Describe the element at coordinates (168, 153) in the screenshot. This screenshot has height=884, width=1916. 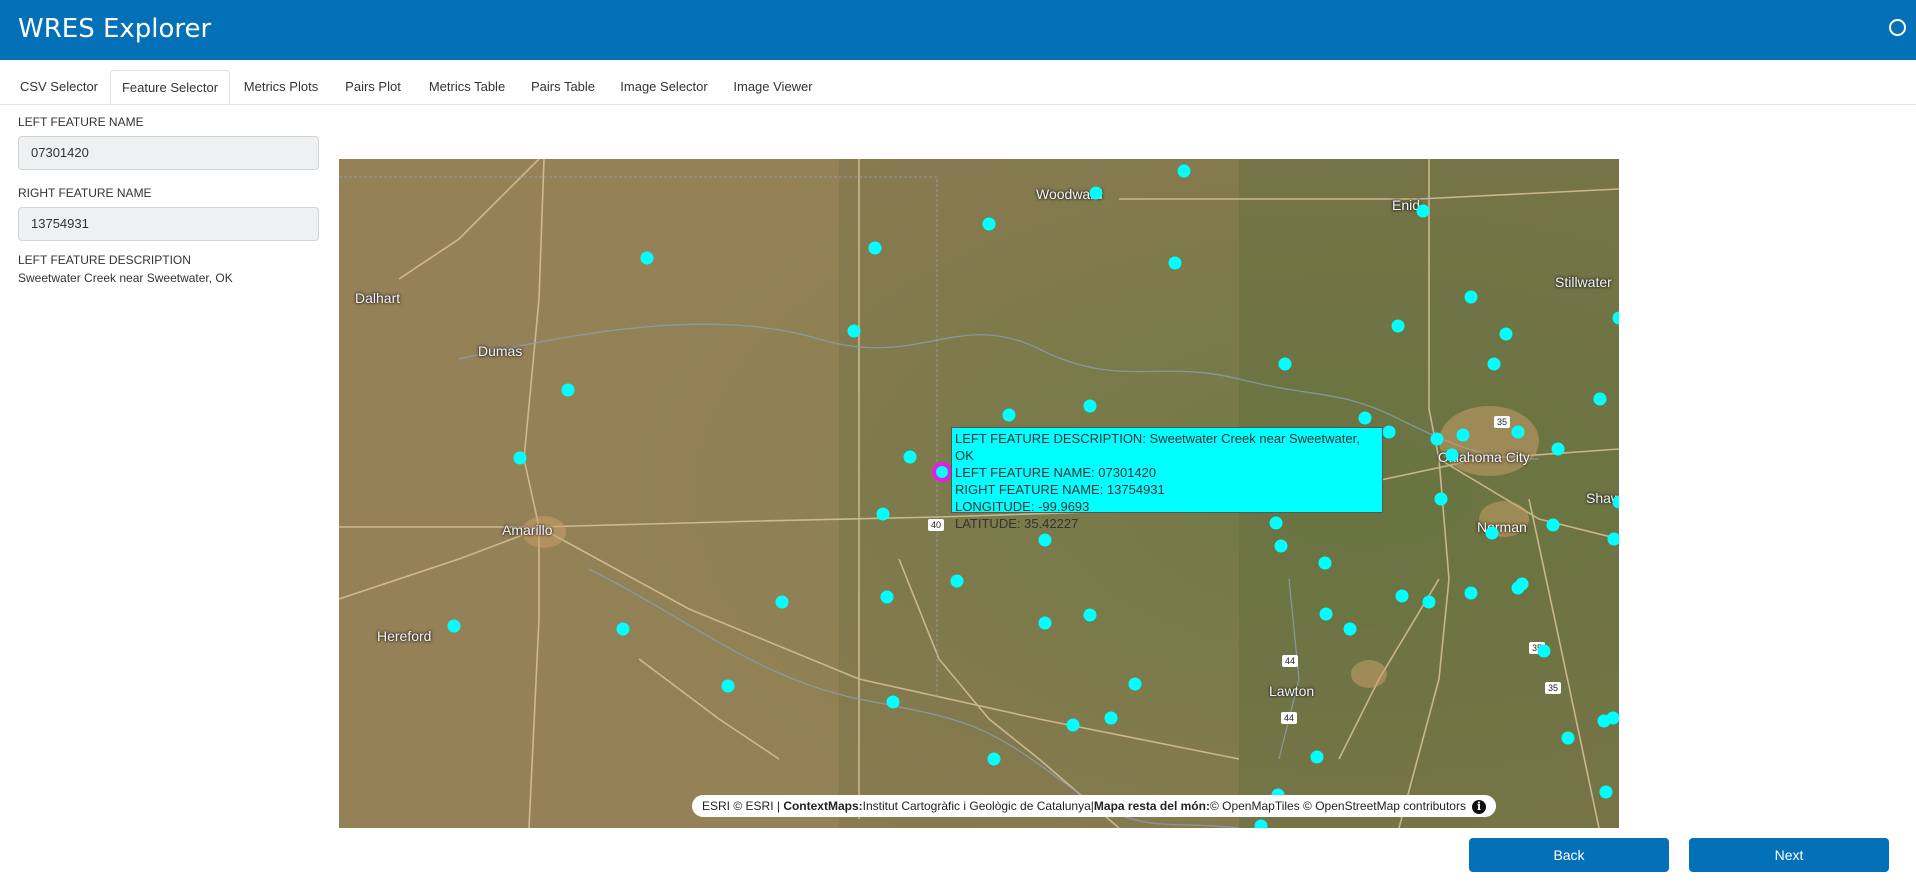
I see `left-feature-name-field: 07301420` at that location.